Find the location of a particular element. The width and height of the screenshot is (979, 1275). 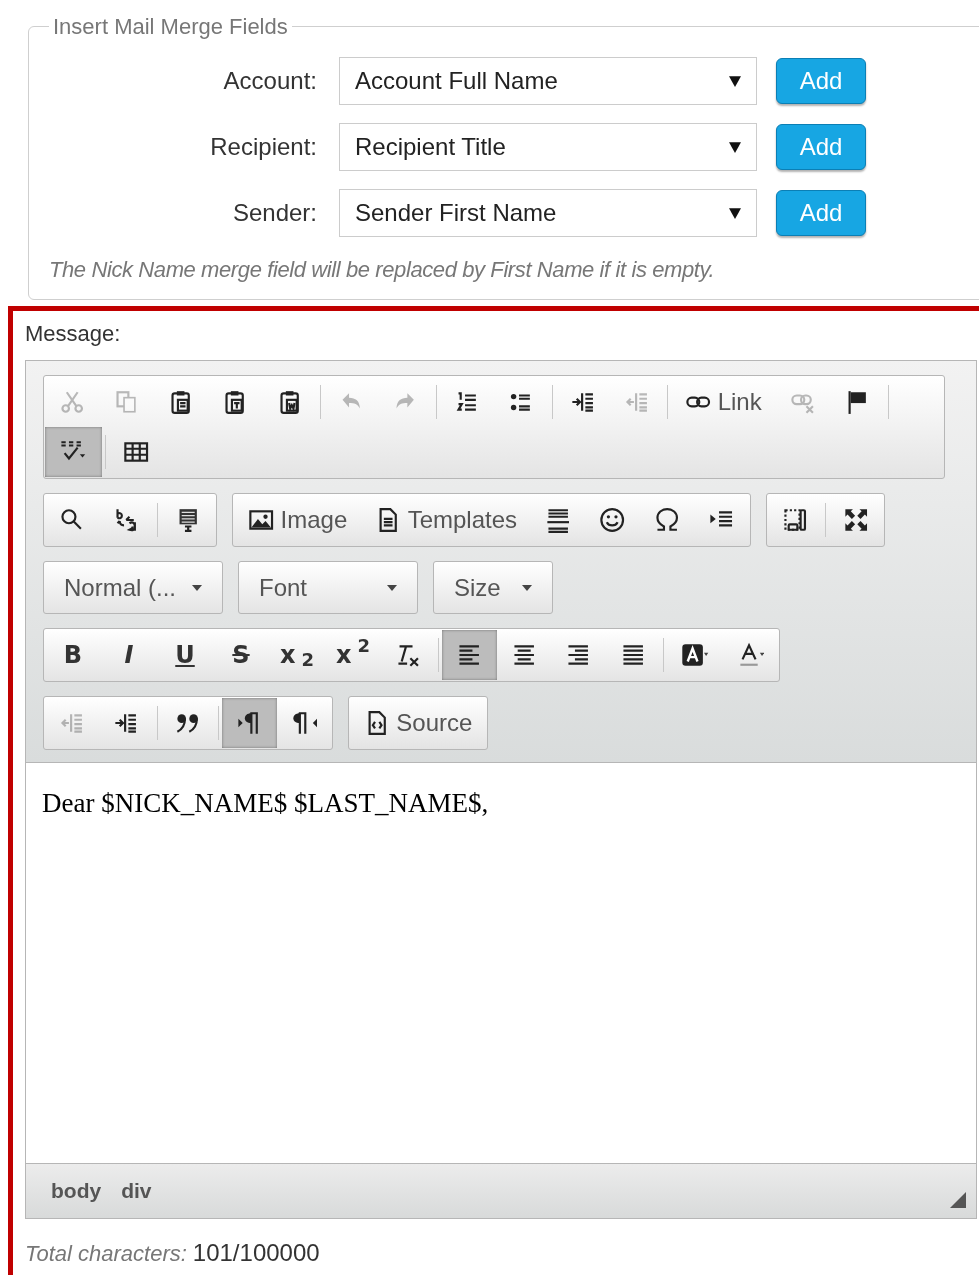

character-count: 101/100000 is located at coordinates (256, 1253).